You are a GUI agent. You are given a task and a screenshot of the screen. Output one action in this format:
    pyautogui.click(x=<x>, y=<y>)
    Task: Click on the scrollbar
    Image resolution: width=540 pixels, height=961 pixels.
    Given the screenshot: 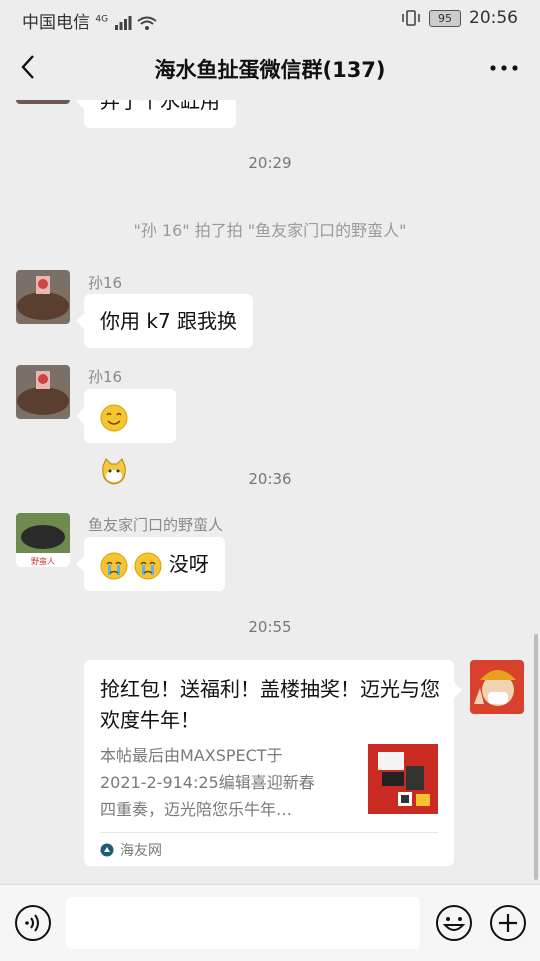 What is the action you would take?
    pyautogui.click(x=536, y=757)
    